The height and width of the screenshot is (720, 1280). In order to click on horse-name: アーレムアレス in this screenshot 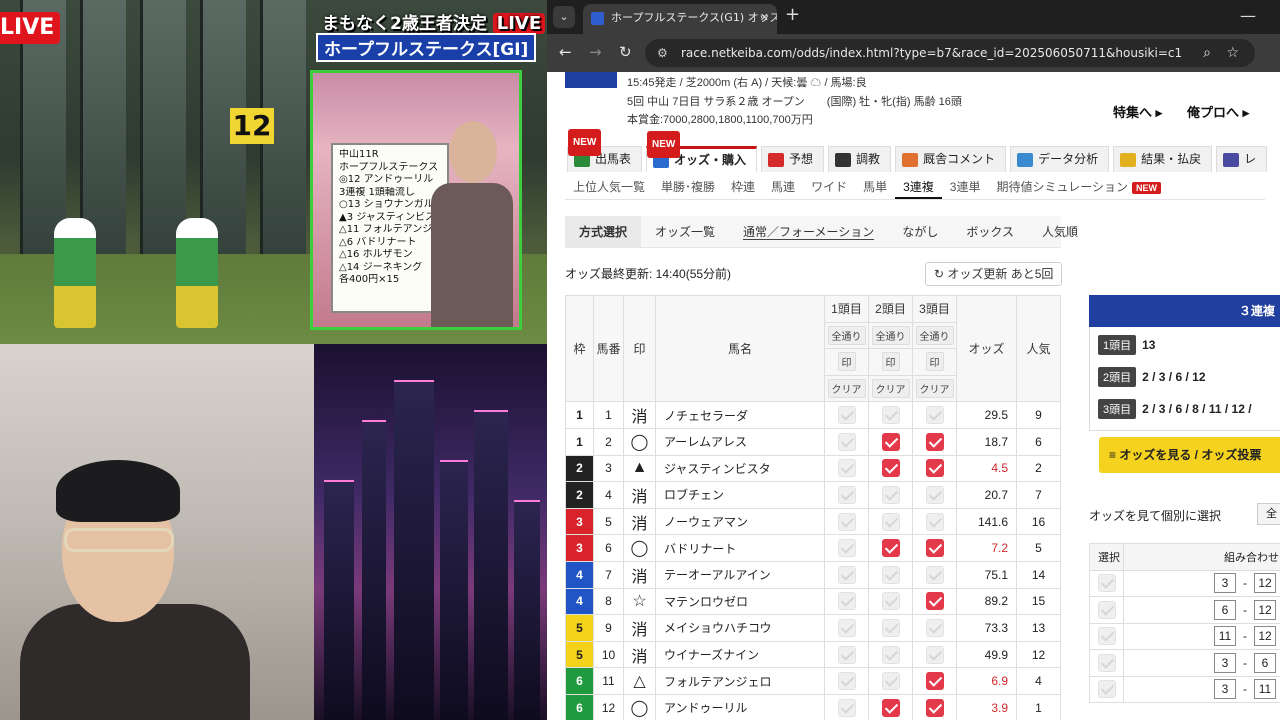, I will do `click(740, 441)`.